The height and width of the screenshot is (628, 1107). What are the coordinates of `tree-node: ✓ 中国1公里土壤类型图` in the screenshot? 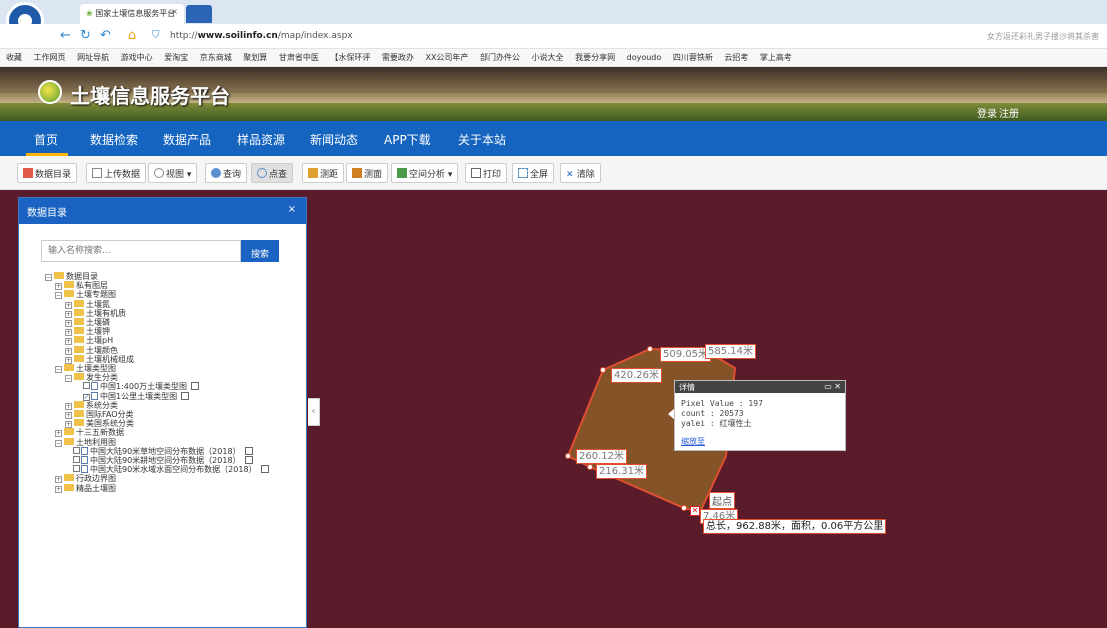 It's located at (157, 396).